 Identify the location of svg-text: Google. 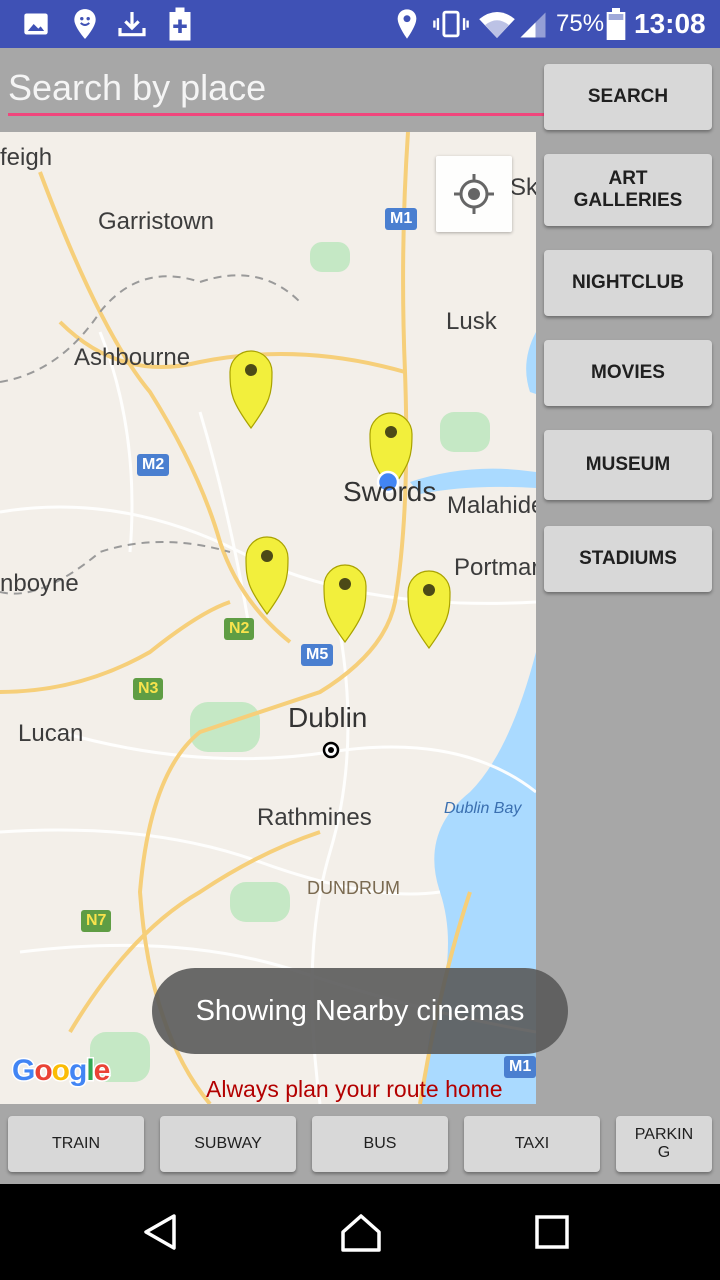
(61, 1070).